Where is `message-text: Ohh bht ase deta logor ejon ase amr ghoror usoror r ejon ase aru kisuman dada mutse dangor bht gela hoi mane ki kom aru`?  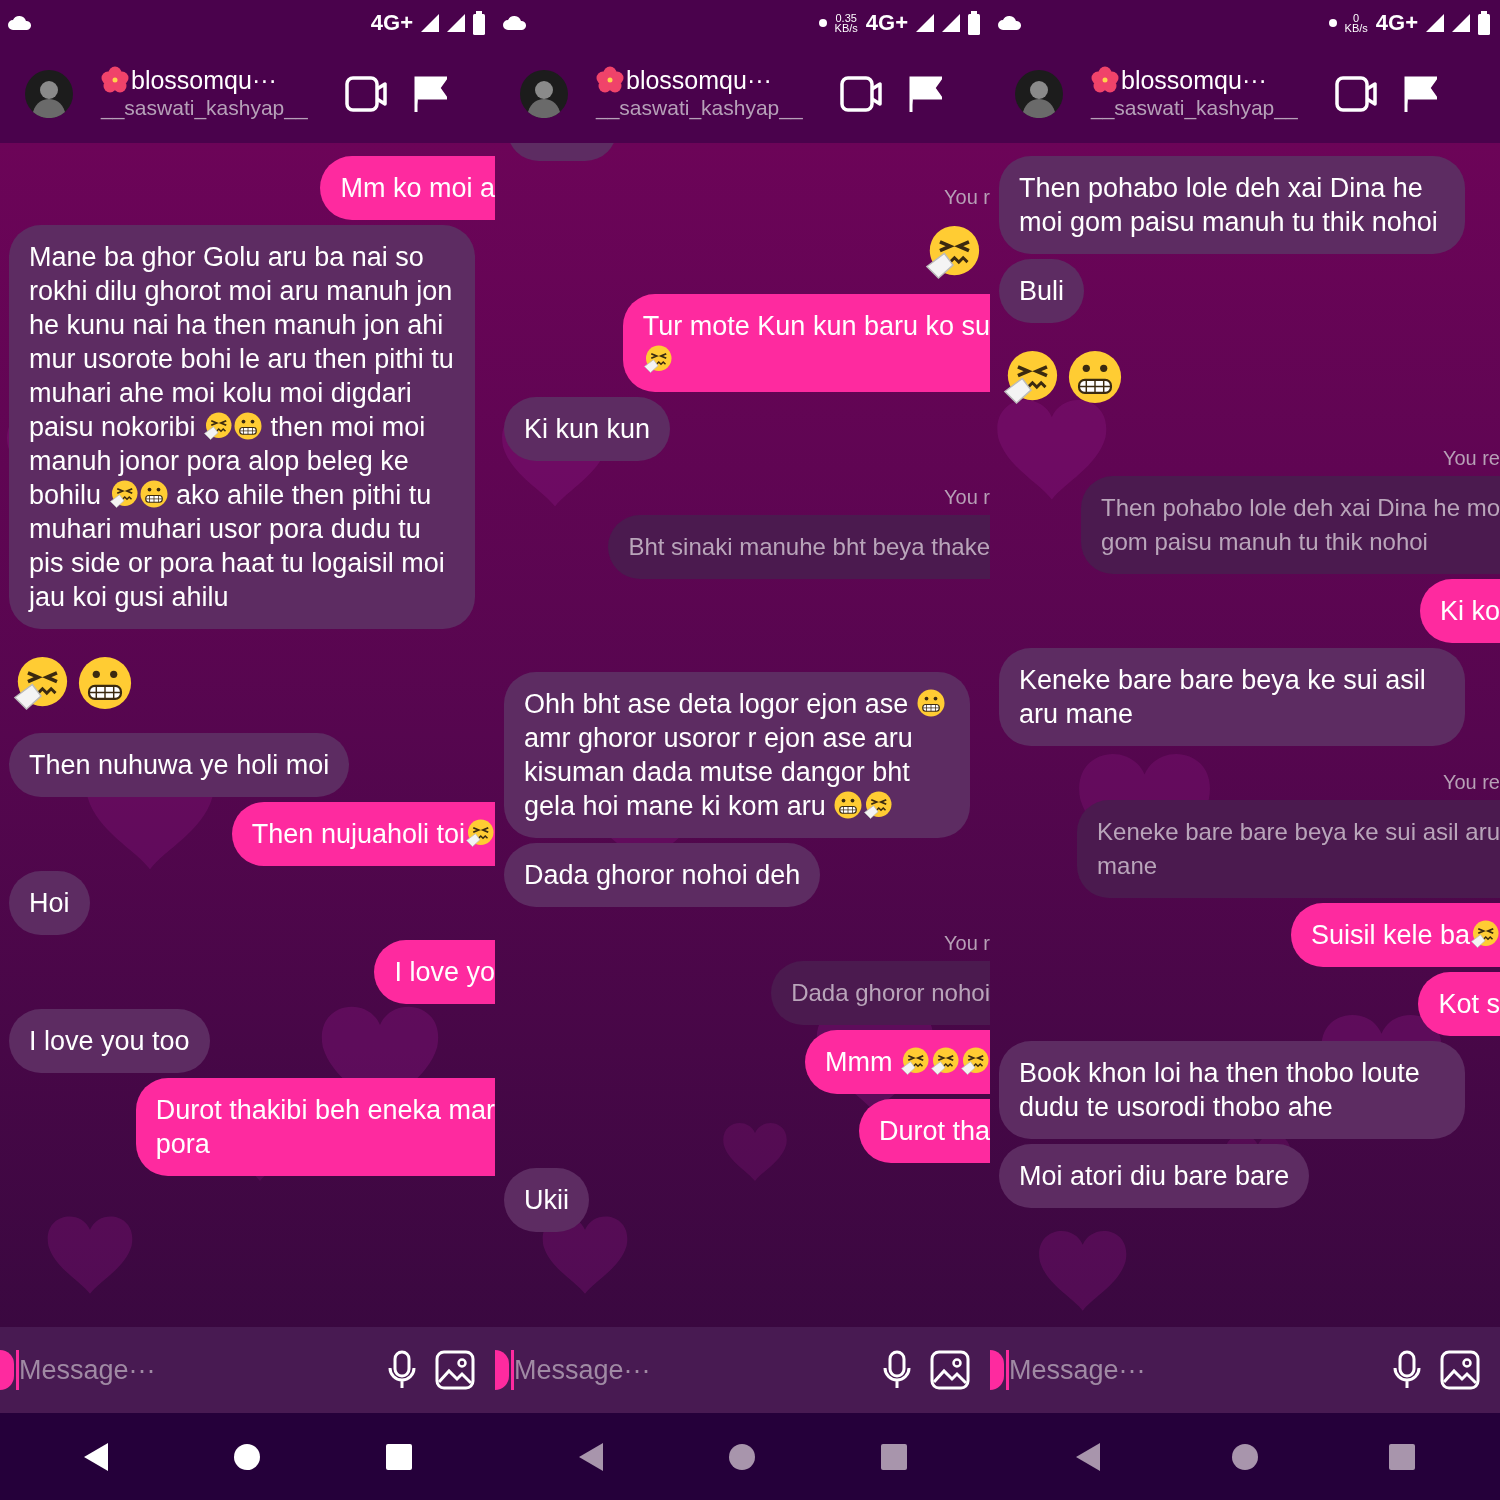 message-text: Ohh bht ase deta logor ejon ase amr ghoror usoror r ejon ase aru kisuman dada mutse dangor bht gela hoi mane ki kom aru is located at coordinates (735, 755).